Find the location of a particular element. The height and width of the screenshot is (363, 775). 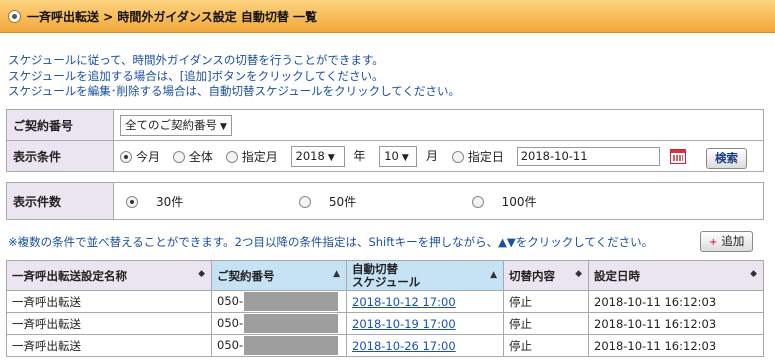

radio-month: 指定月 is located at coordinates (251, 156).